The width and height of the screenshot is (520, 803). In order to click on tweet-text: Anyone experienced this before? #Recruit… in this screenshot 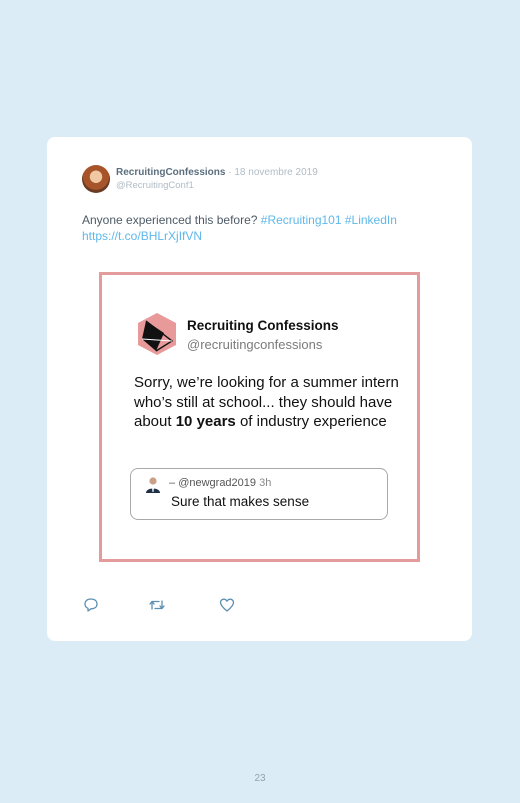, I will do `click(267, 228)`.